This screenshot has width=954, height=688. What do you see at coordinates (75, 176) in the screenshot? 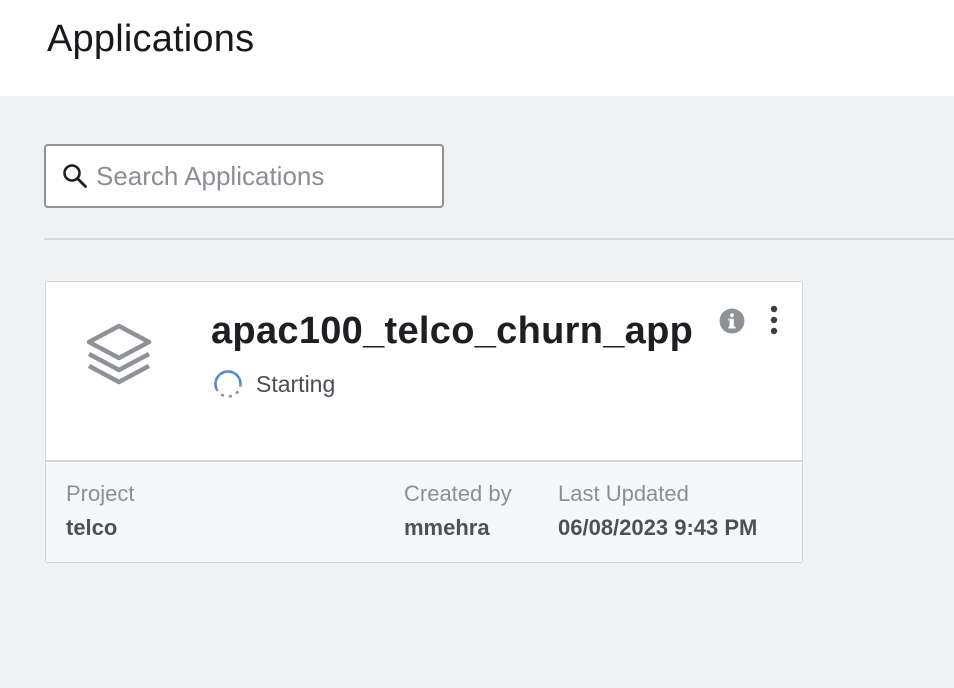
I see `search-icon` at bounding box center [75, 176].